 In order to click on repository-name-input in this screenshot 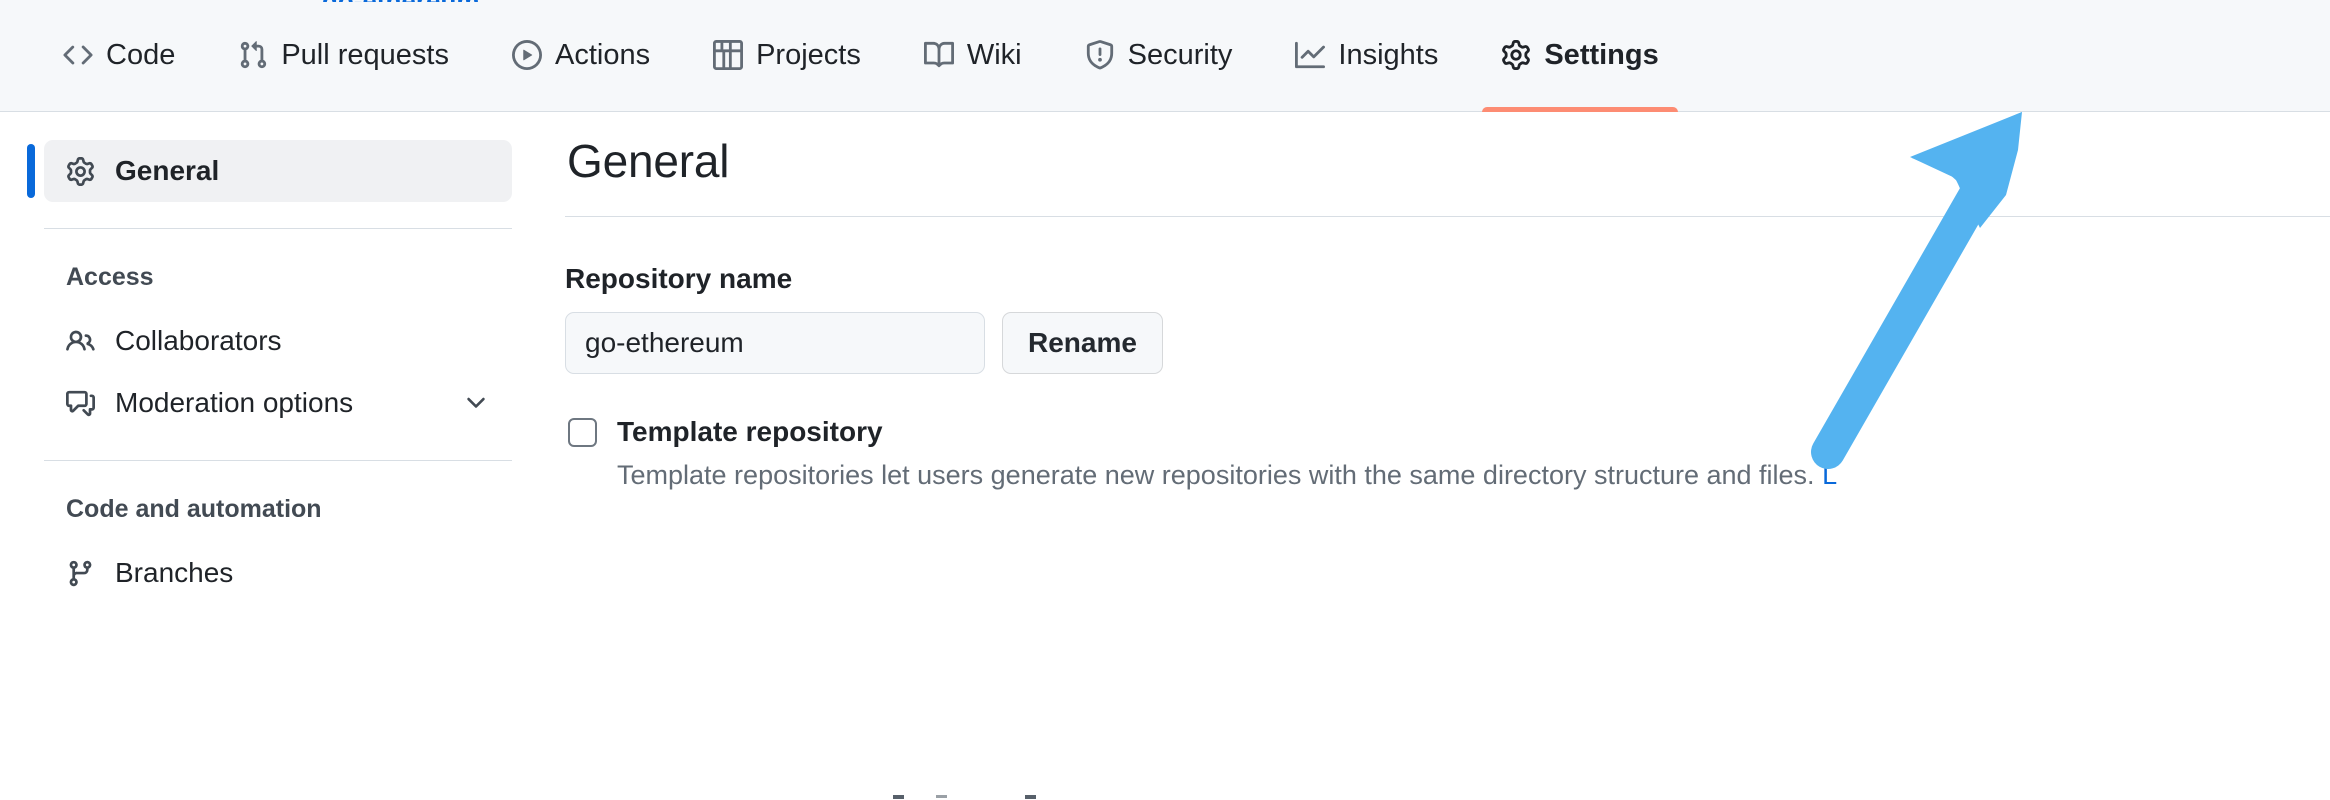, I will do `click(775, 343)`.